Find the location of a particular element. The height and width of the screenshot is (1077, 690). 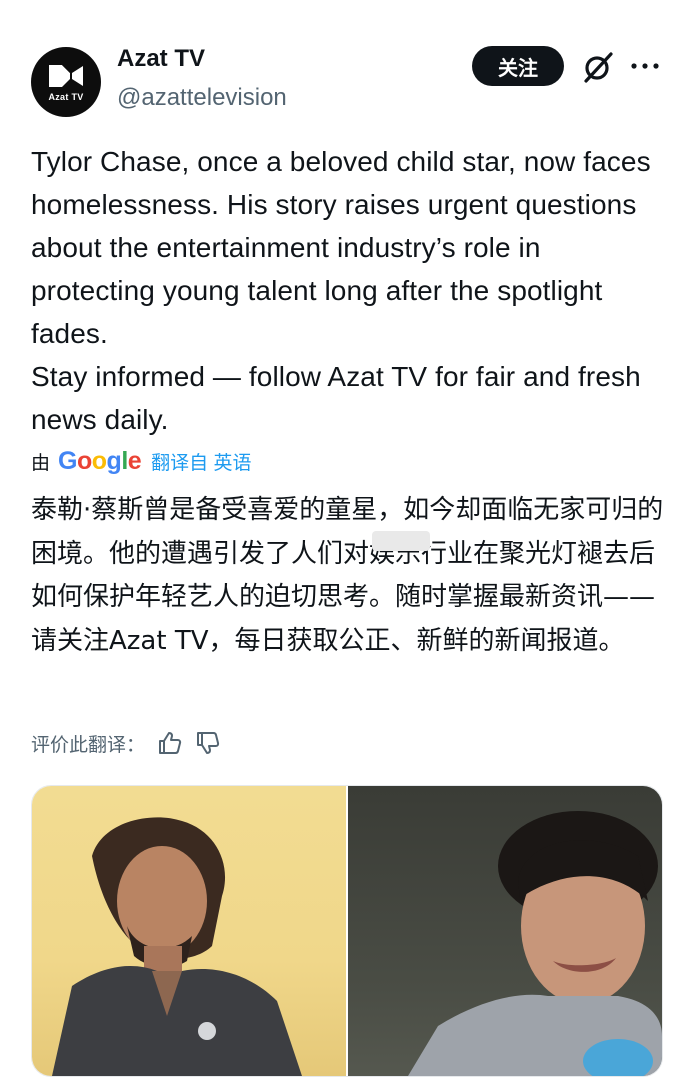

thumbs-down-icon is located at coordinates (208, 743).